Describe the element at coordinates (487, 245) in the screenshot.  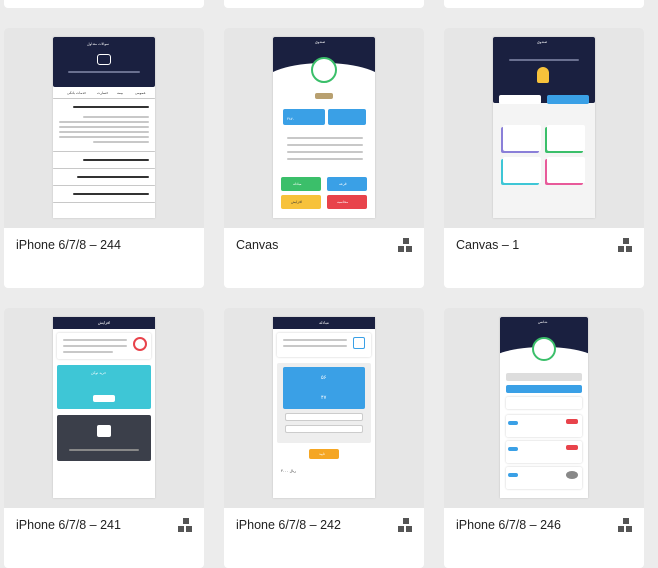
I see `artboard-title: Canvas – 1` at that location.